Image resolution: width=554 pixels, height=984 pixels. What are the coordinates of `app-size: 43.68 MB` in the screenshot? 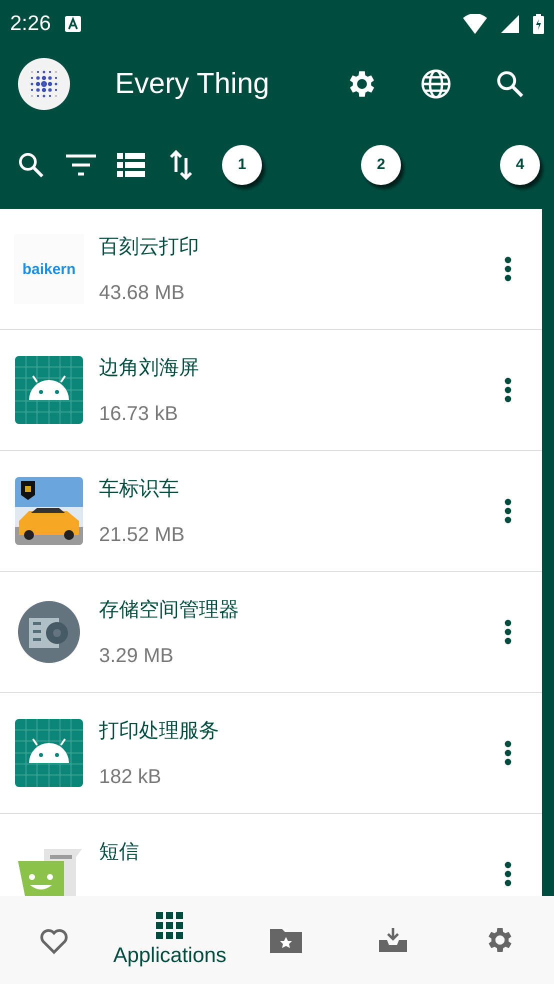 It's located at (142, 293).